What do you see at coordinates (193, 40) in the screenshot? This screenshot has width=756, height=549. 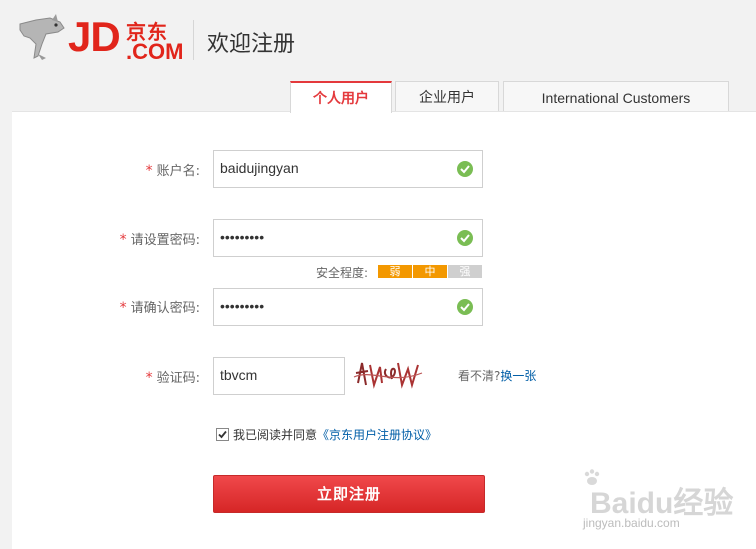 I see `header-divider` at bounding box center [193, 40].